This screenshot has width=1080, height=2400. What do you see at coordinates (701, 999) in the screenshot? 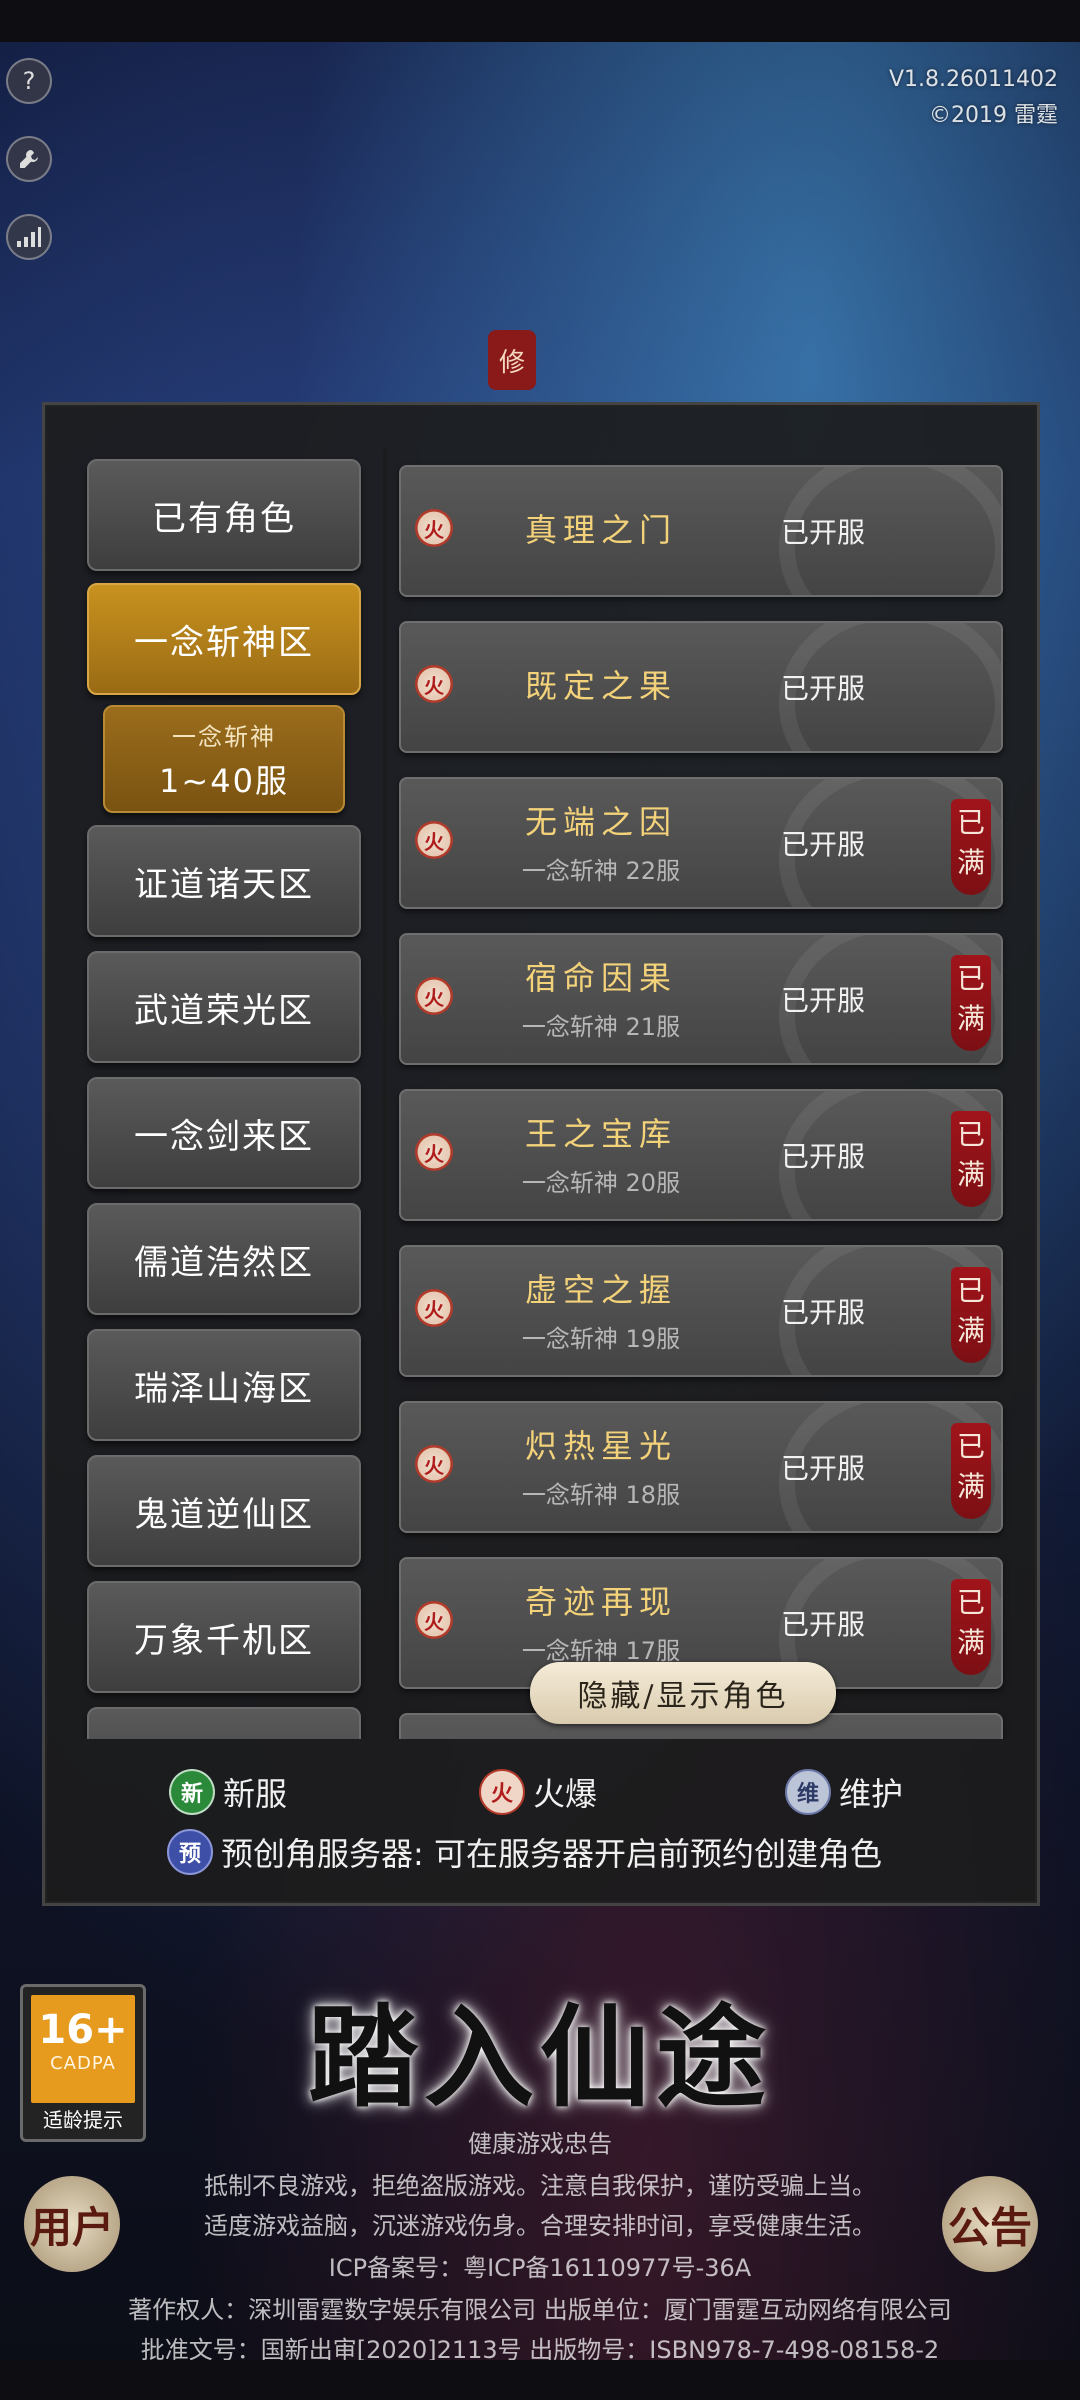
I see `server-row: 火 宿命因果 一念斩神 21服 已开服 已满` at bounding box center [701, 999].